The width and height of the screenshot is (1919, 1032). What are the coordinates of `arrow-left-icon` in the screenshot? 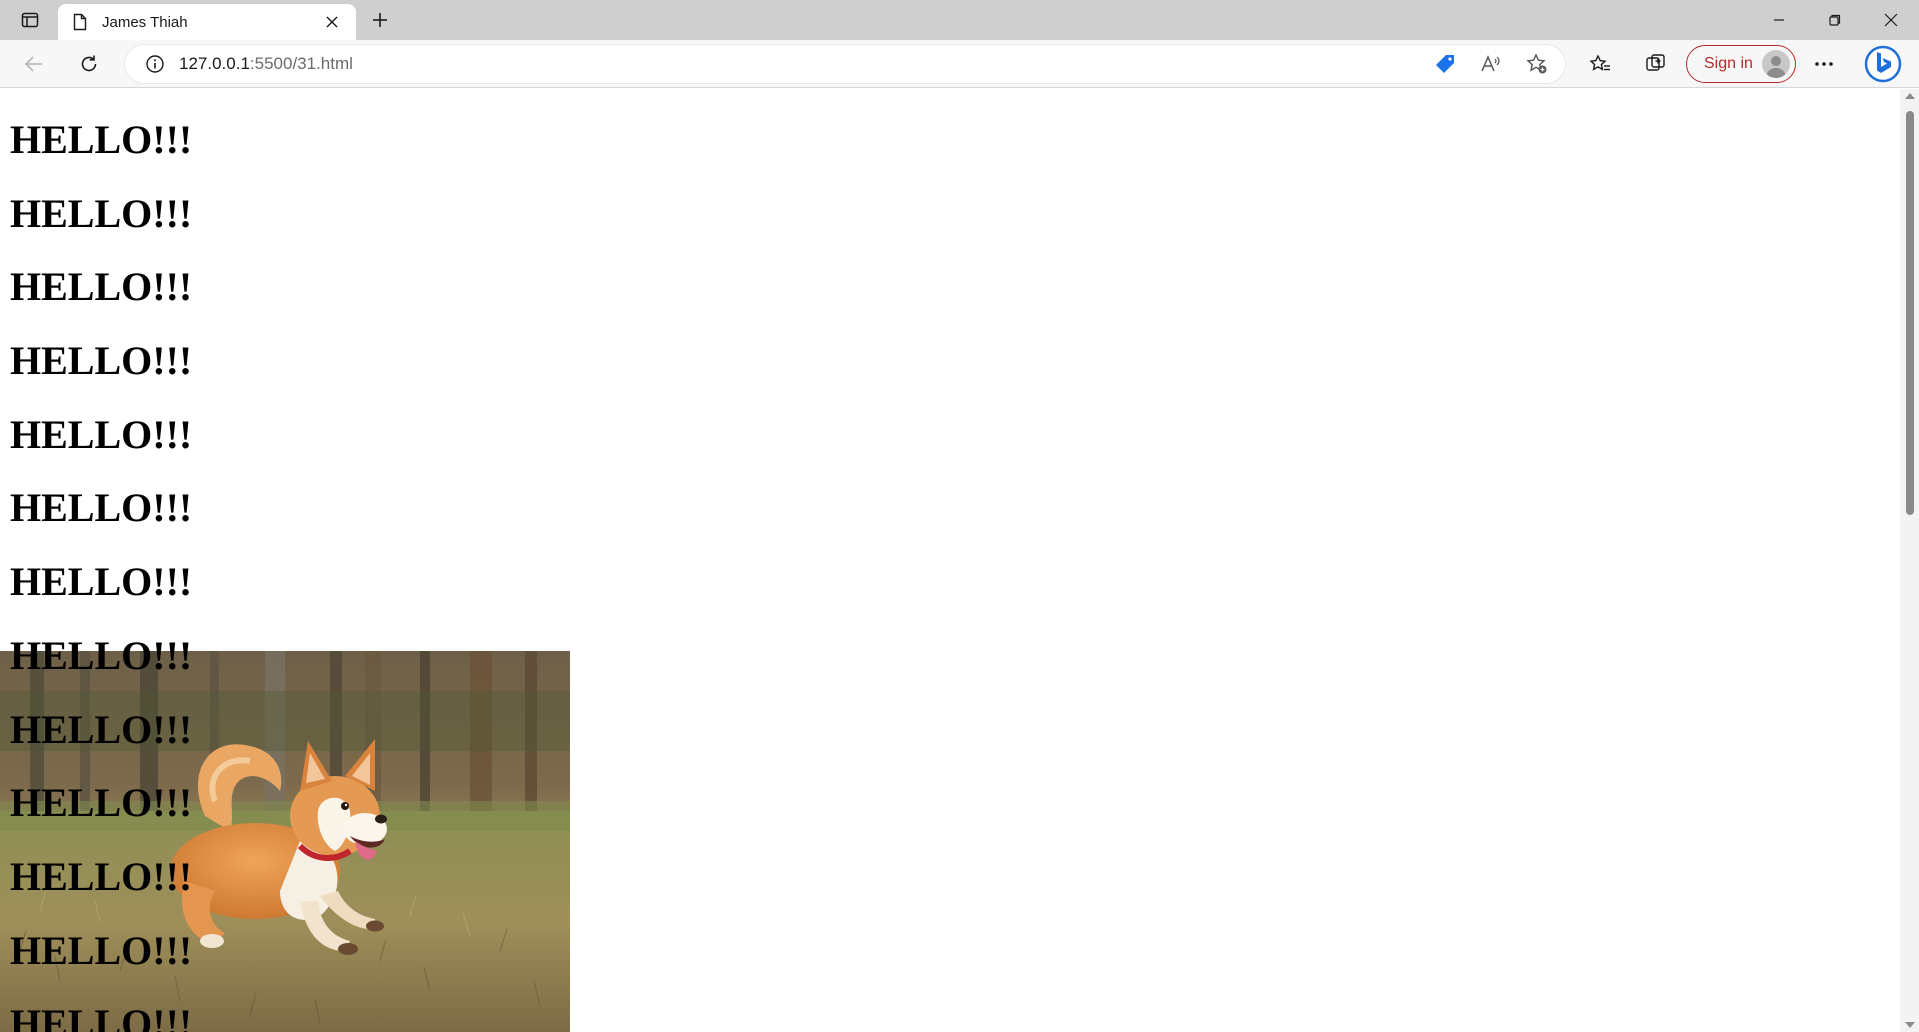 It's located at (33, 64).